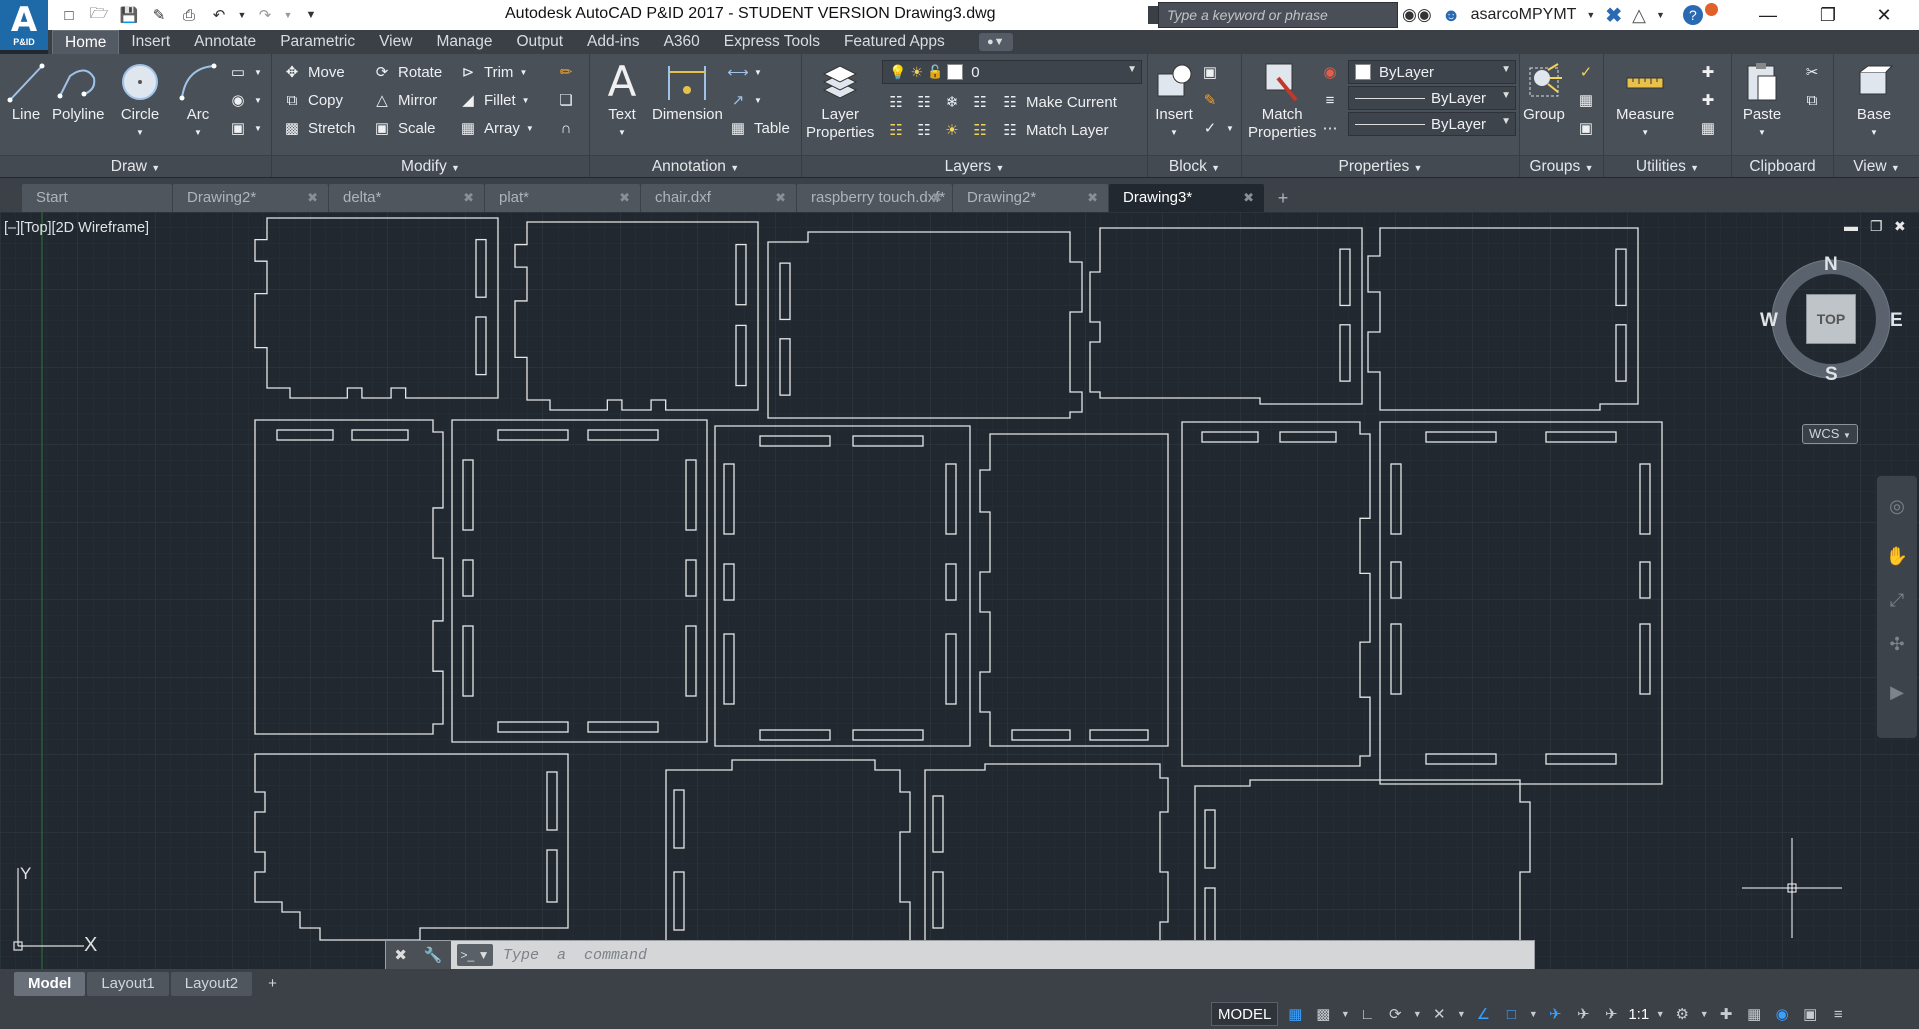  I want to click on customize-qat-icon: ▼, so click(311, 15).